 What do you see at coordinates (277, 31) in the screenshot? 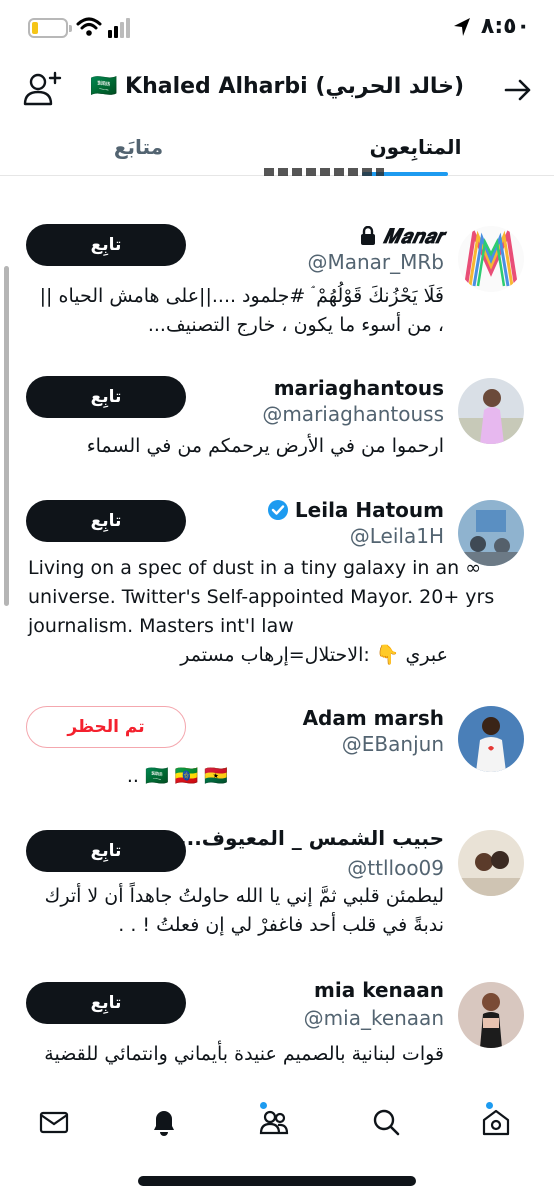
I see `status-bar: ٨:٥٠` at bounding box center [277, 31].